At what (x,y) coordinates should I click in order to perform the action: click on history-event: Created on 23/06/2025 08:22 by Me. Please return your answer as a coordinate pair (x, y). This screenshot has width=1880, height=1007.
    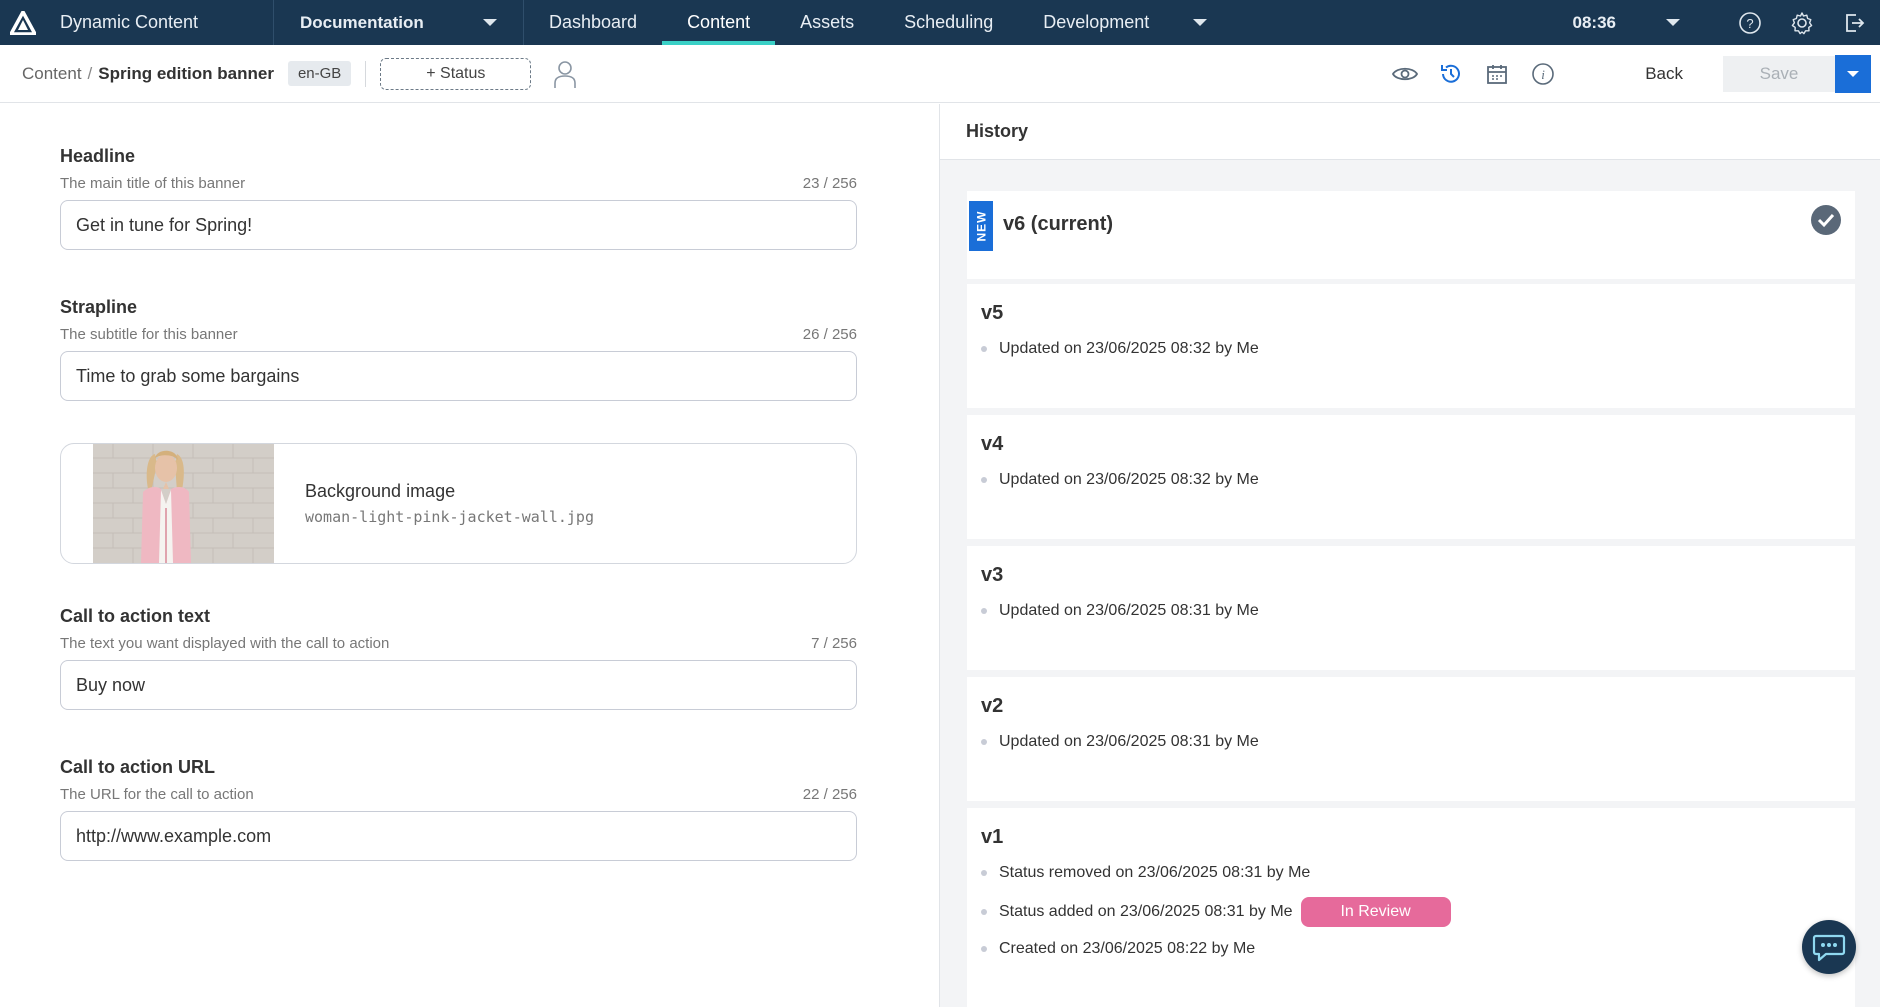
    Looking at the image, I should click on (1118, 949).